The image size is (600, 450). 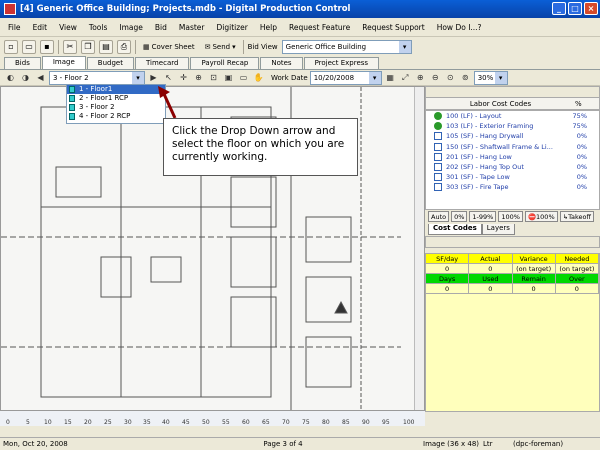 What do you see at coordinates (262, 47) in the screenshot?
I see `bid-view-label: Bid View` at bounding box center [262, 47].